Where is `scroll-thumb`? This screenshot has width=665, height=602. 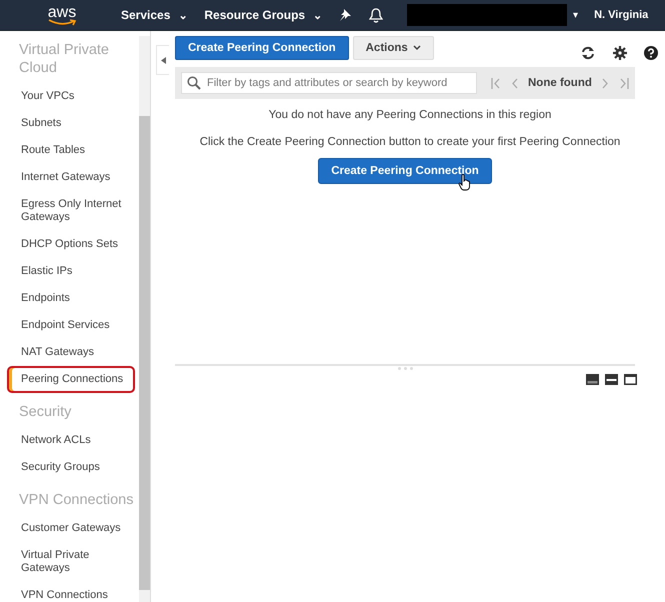 scroll-thumb is located at coordinates (144, 353).